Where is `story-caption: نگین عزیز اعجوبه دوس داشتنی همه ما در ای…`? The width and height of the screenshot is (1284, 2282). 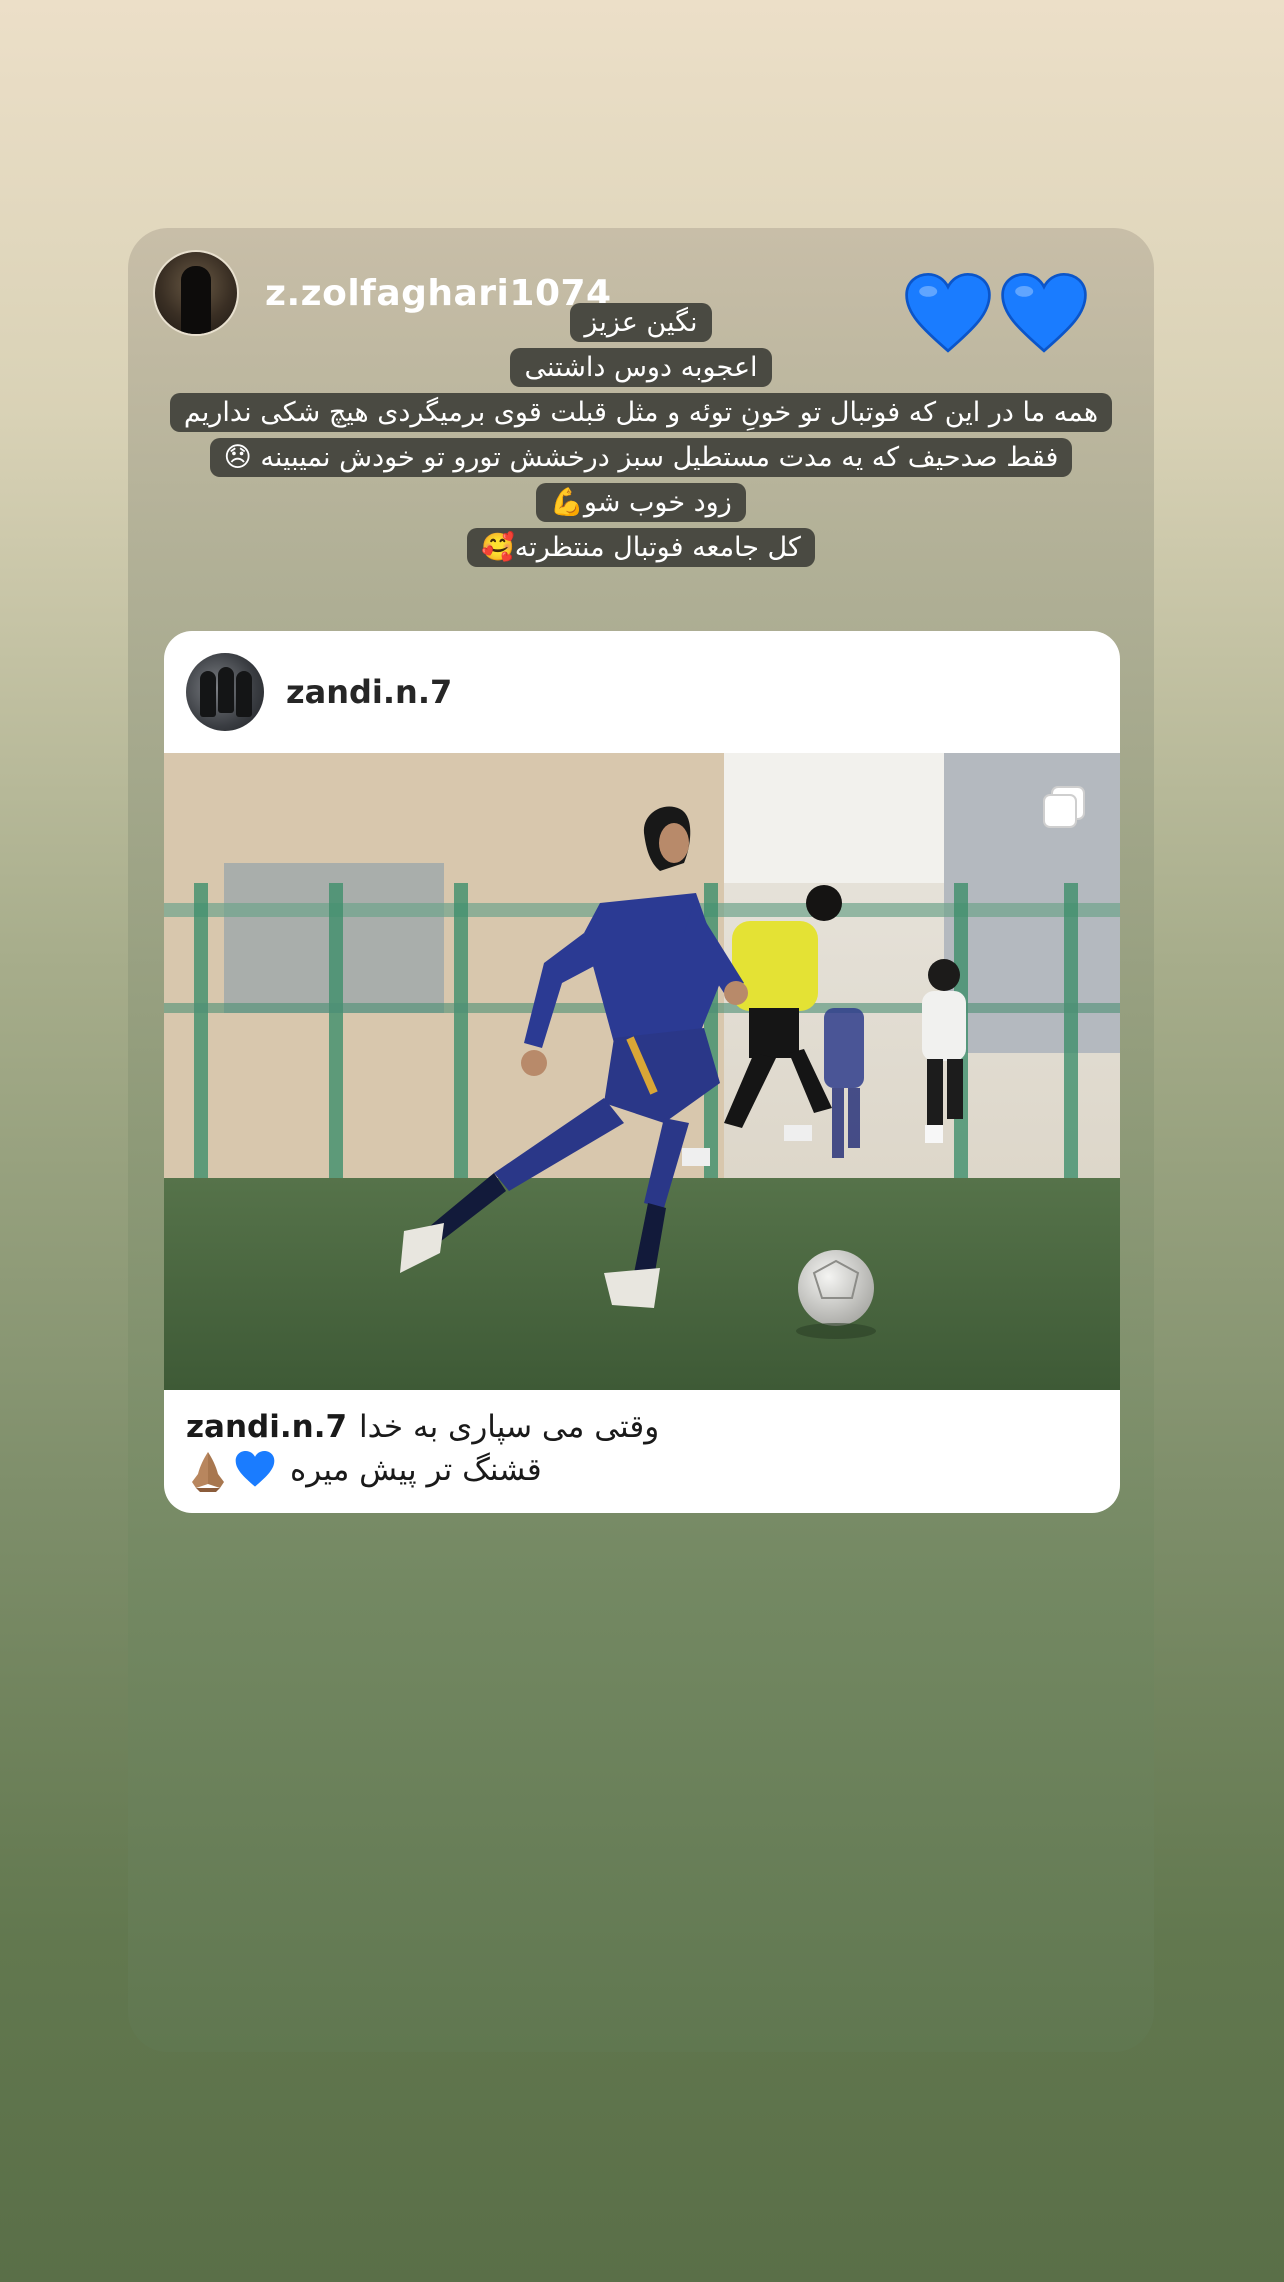
story-caption: نگین عزیز اعجوبه دوس داشتنی همه ما در ای… is located at coordinates (641, 435).